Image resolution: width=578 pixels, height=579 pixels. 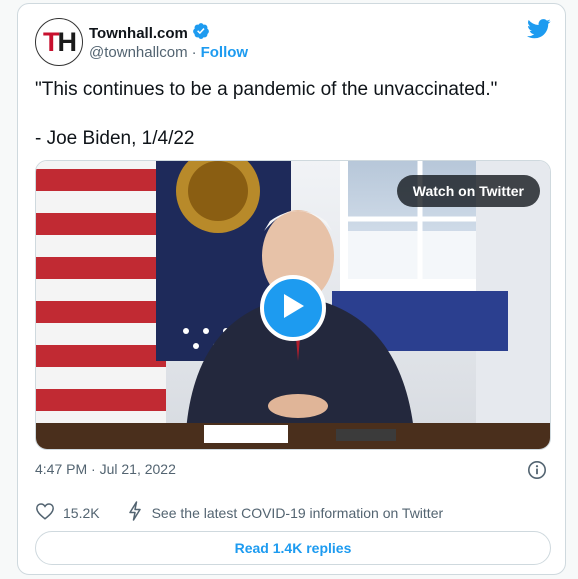 What do you see at coordinates (105, 469) in the screenshot?
I see `tweet-timestamp: 4:47 PM · Jul 21, 2022` at bounding box center [105, 469].